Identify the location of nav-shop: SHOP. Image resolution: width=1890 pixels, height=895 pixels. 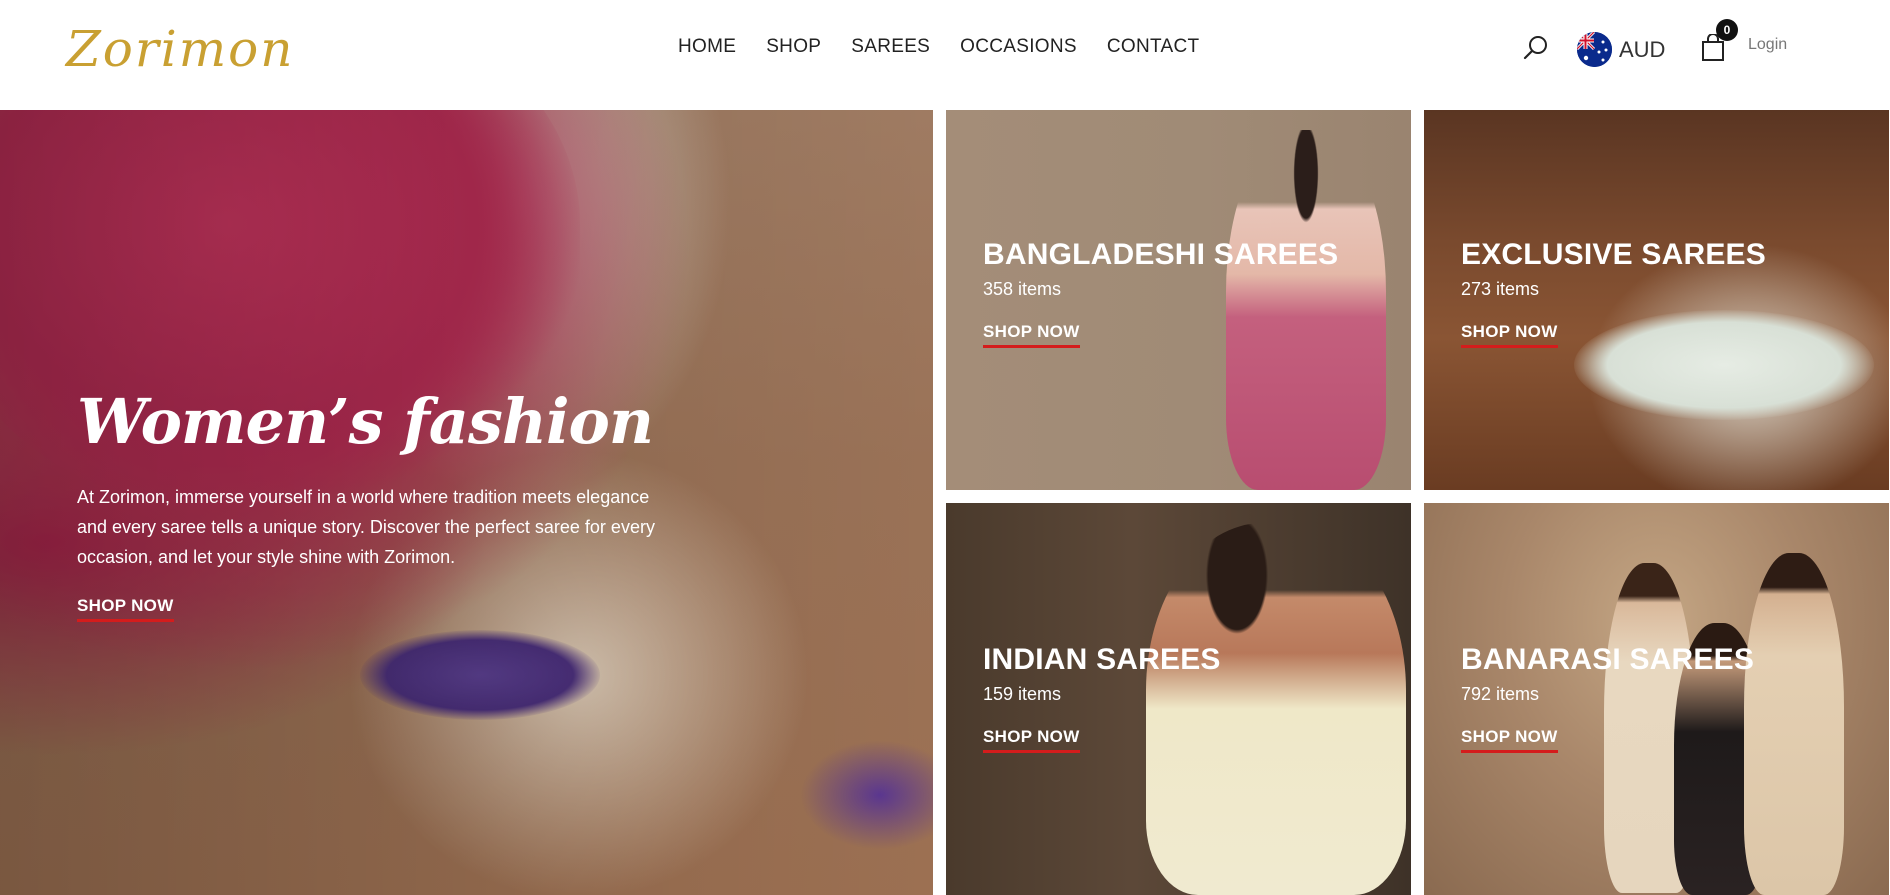
(793, 47).